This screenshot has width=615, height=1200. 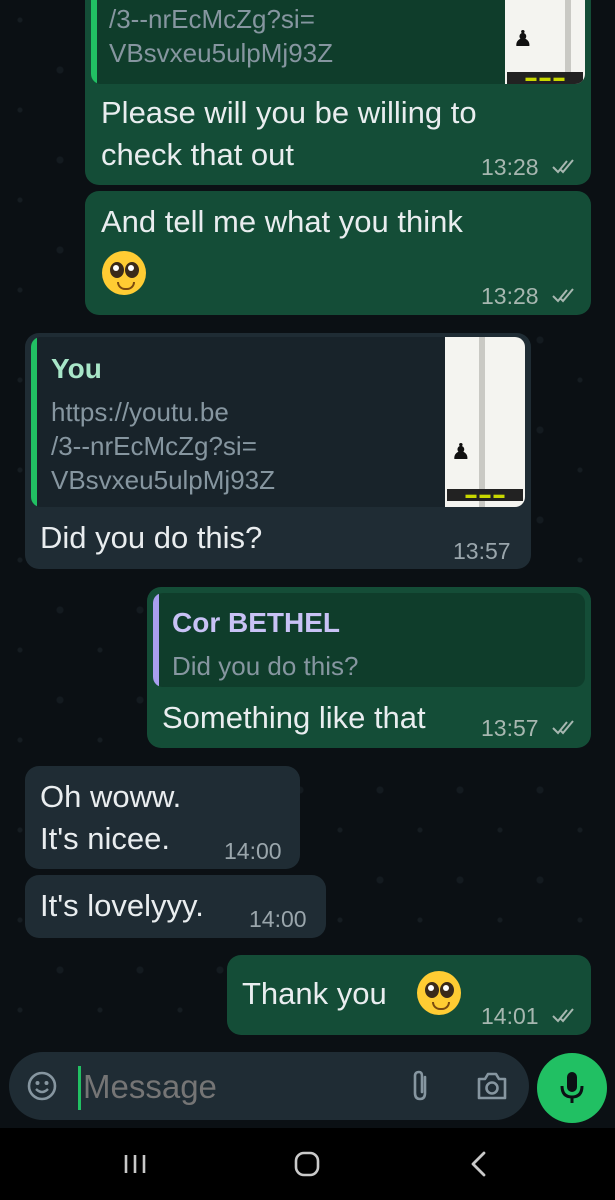 What do you see at coordinates (135, 1164) in the screenshot?
I see `recents-icon` at bounding box center [135, 1164].